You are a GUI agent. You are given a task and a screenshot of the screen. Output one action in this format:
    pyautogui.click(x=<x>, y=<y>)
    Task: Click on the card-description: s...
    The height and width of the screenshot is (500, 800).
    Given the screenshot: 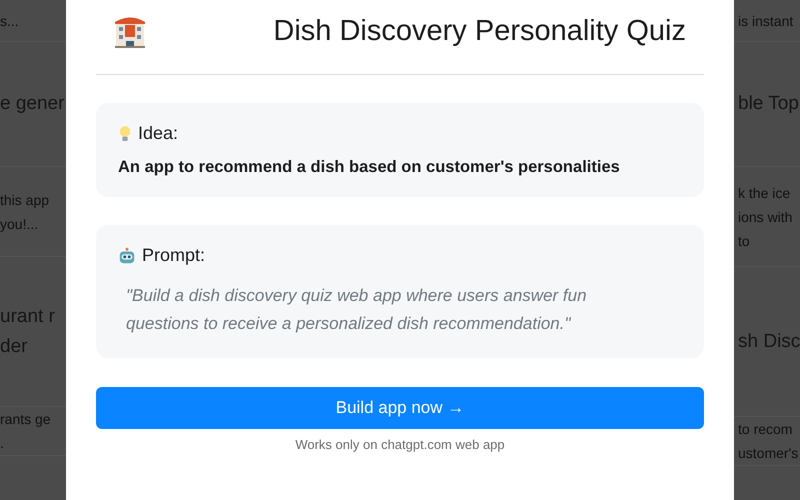 What is the action you would take?
    pyautogui.click(x=10, y=21)
    